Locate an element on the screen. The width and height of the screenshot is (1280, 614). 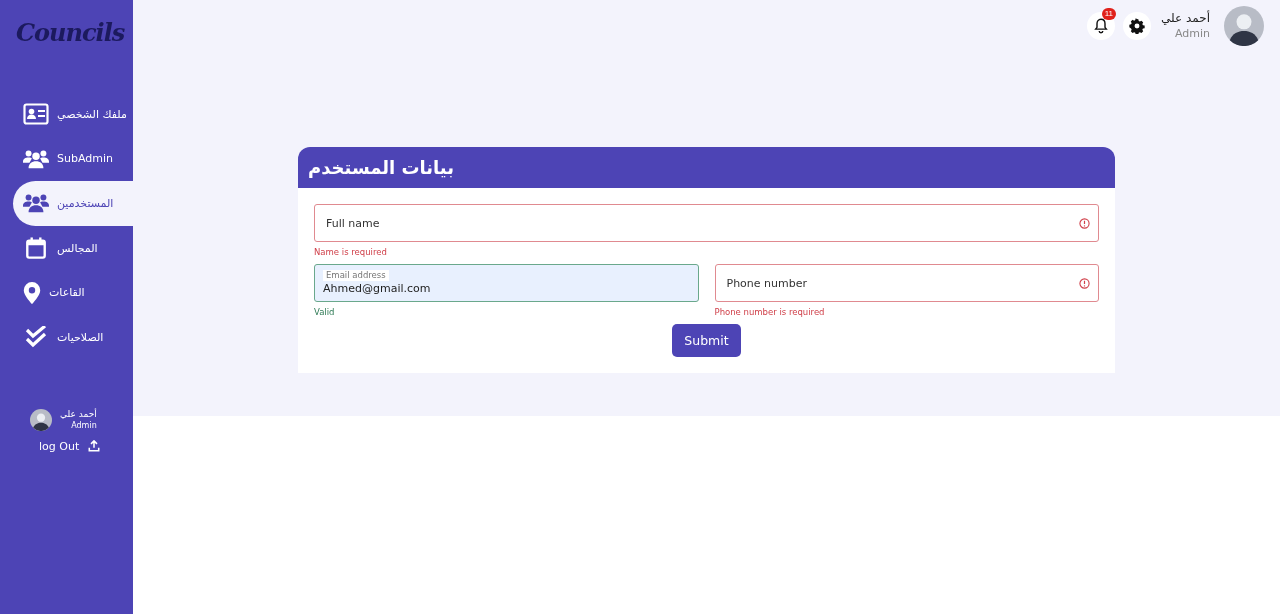
input-field: Email address Ahmed@gmail.com is located at coordinates (506, 283).